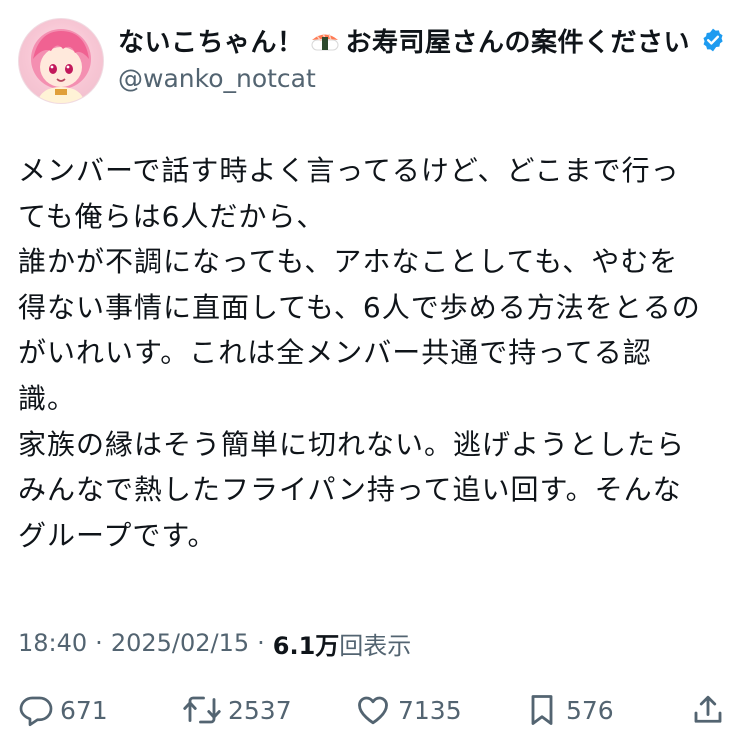 This screenshot has height=751, width=750. Describe the element at coordinates (260, 710) in the screenshot. I see `retweet-count: 2537` at that location.